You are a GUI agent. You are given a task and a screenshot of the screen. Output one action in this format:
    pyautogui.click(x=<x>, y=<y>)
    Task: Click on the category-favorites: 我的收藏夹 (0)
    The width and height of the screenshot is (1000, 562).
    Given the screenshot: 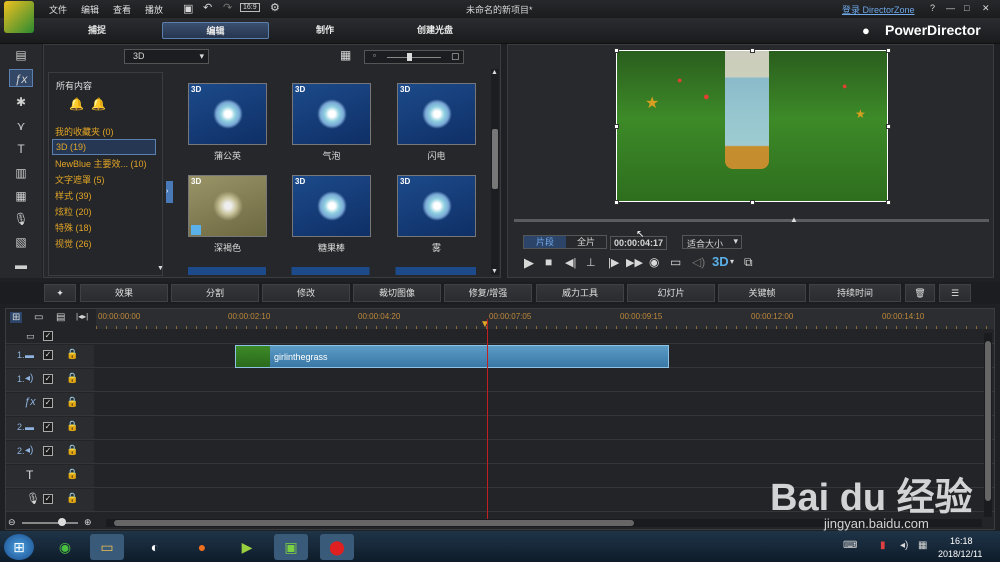 What is the action you would take?
    pyautogui.click(x=84, y=131)
    